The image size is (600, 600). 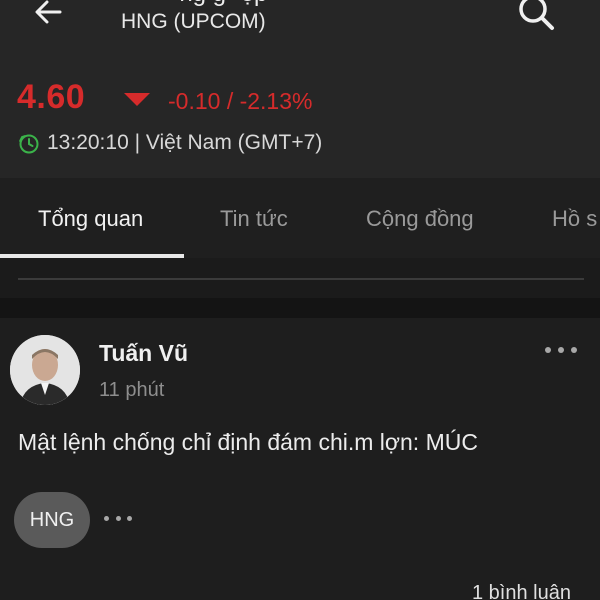 What do you see at coordinates (29, 144) in the screenshot?
I see `clock-icon` at bounding box center [29, 144].